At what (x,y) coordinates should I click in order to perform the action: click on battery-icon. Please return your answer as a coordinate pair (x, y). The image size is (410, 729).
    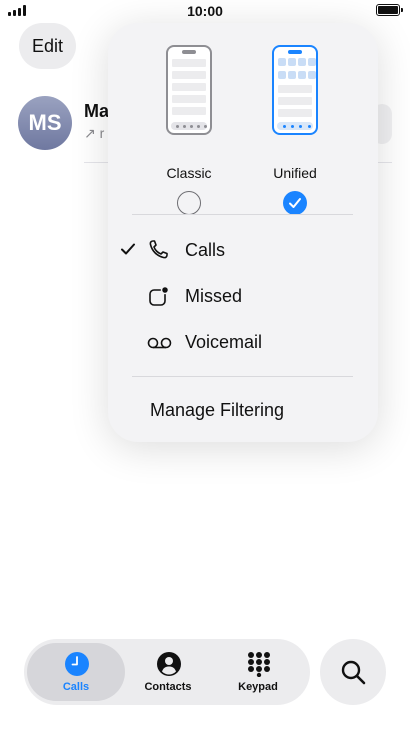
    Looking at the image, I should click on (389, 10).